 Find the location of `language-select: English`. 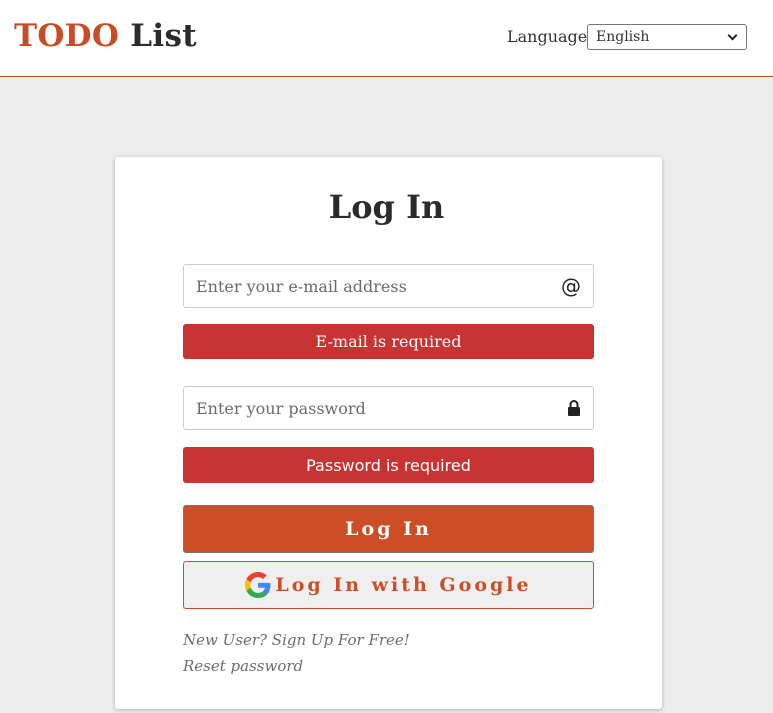

language-select: English is located at coordinates (667, 37).